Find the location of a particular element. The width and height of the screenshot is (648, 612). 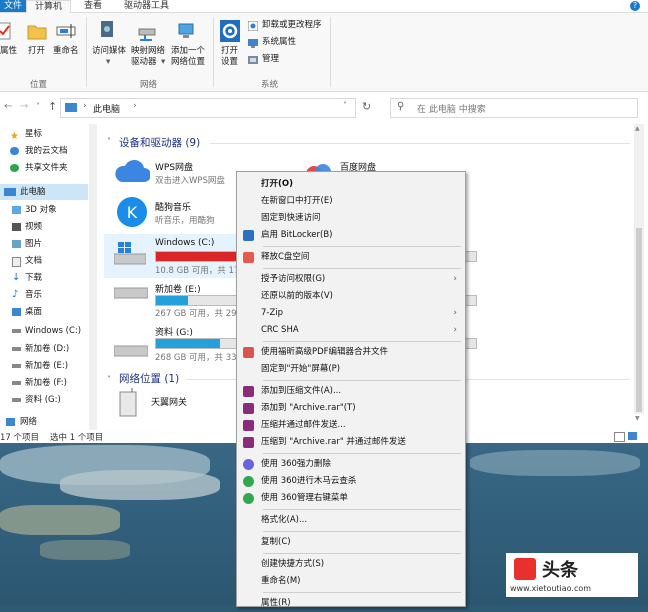

document-icon is located at coordinates (16, 262).